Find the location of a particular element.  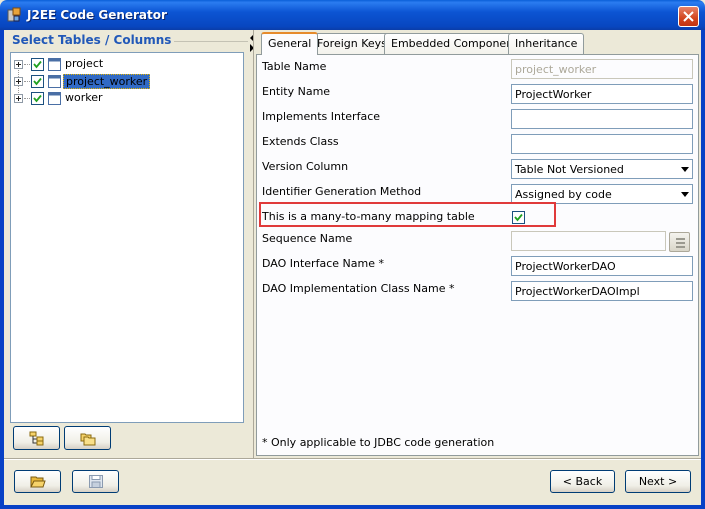

open-button is located at coordinates (37, 481).